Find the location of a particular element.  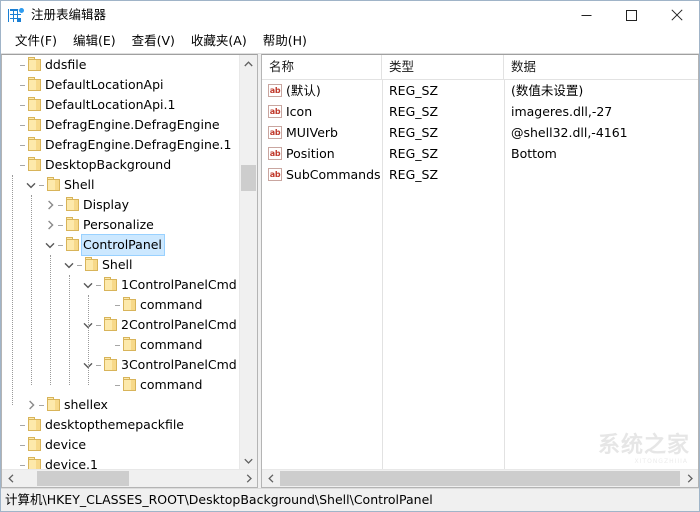

tree-scroll-left-arrow is located at coordinates (10, 478).